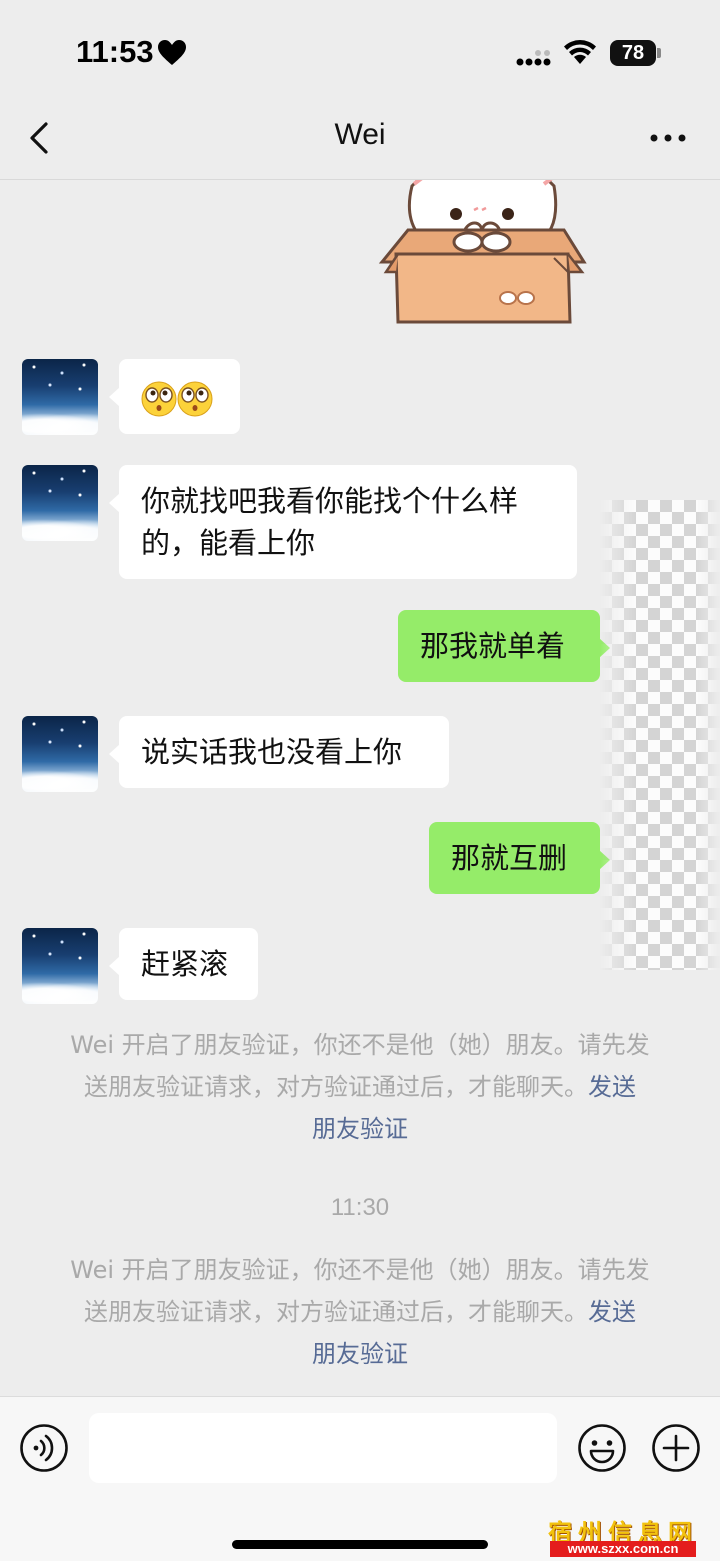 The height and width of the screenshot is (1561, 720). I want to click on message-bubble-outgoing: 那我就单着, so click(504, 646).